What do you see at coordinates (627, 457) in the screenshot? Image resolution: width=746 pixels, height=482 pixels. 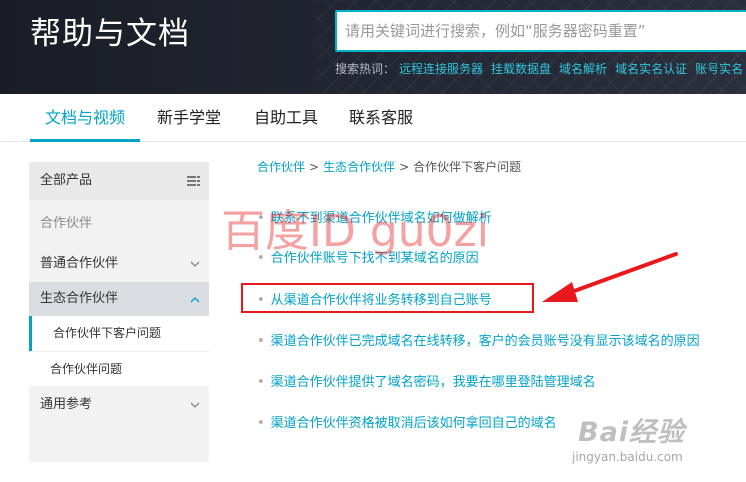 I see `watermark-url: jingyan.baidu.com` at bounding box center [627, 457].